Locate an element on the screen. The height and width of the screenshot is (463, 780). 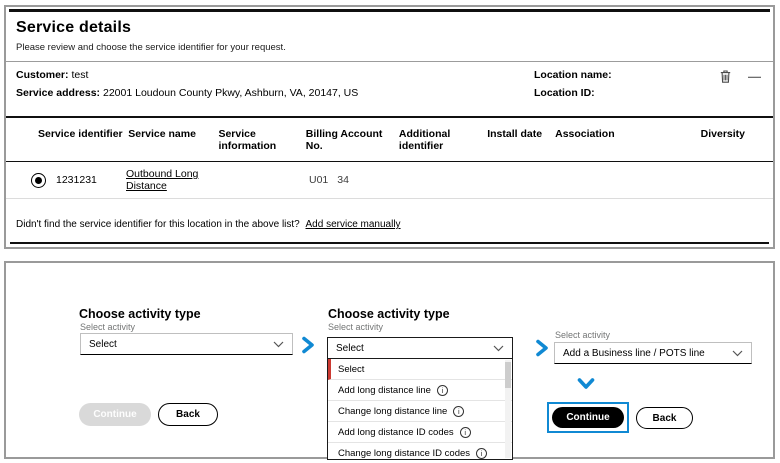
collapse-card-button: — is located at coordinates (754, 76).